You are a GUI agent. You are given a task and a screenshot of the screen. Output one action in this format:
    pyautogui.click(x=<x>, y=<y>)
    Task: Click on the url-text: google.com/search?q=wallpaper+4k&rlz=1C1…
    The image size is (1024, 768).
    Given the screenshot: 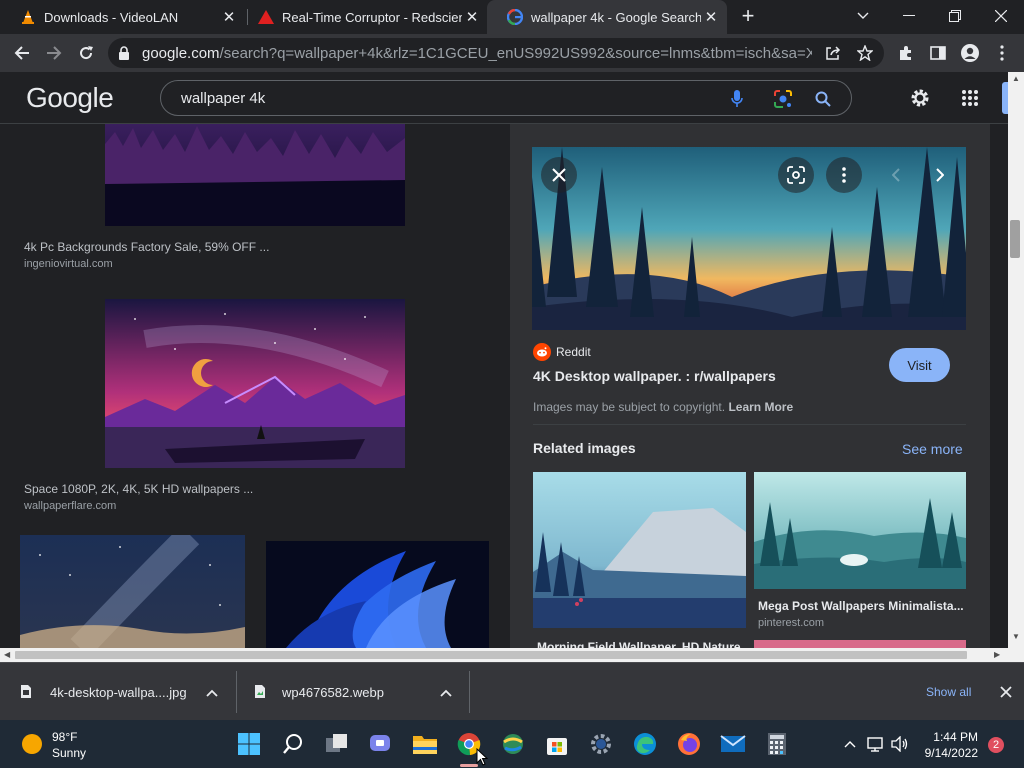 What is the action you would take?
    pyautogui.click(x=477, y=53)
    